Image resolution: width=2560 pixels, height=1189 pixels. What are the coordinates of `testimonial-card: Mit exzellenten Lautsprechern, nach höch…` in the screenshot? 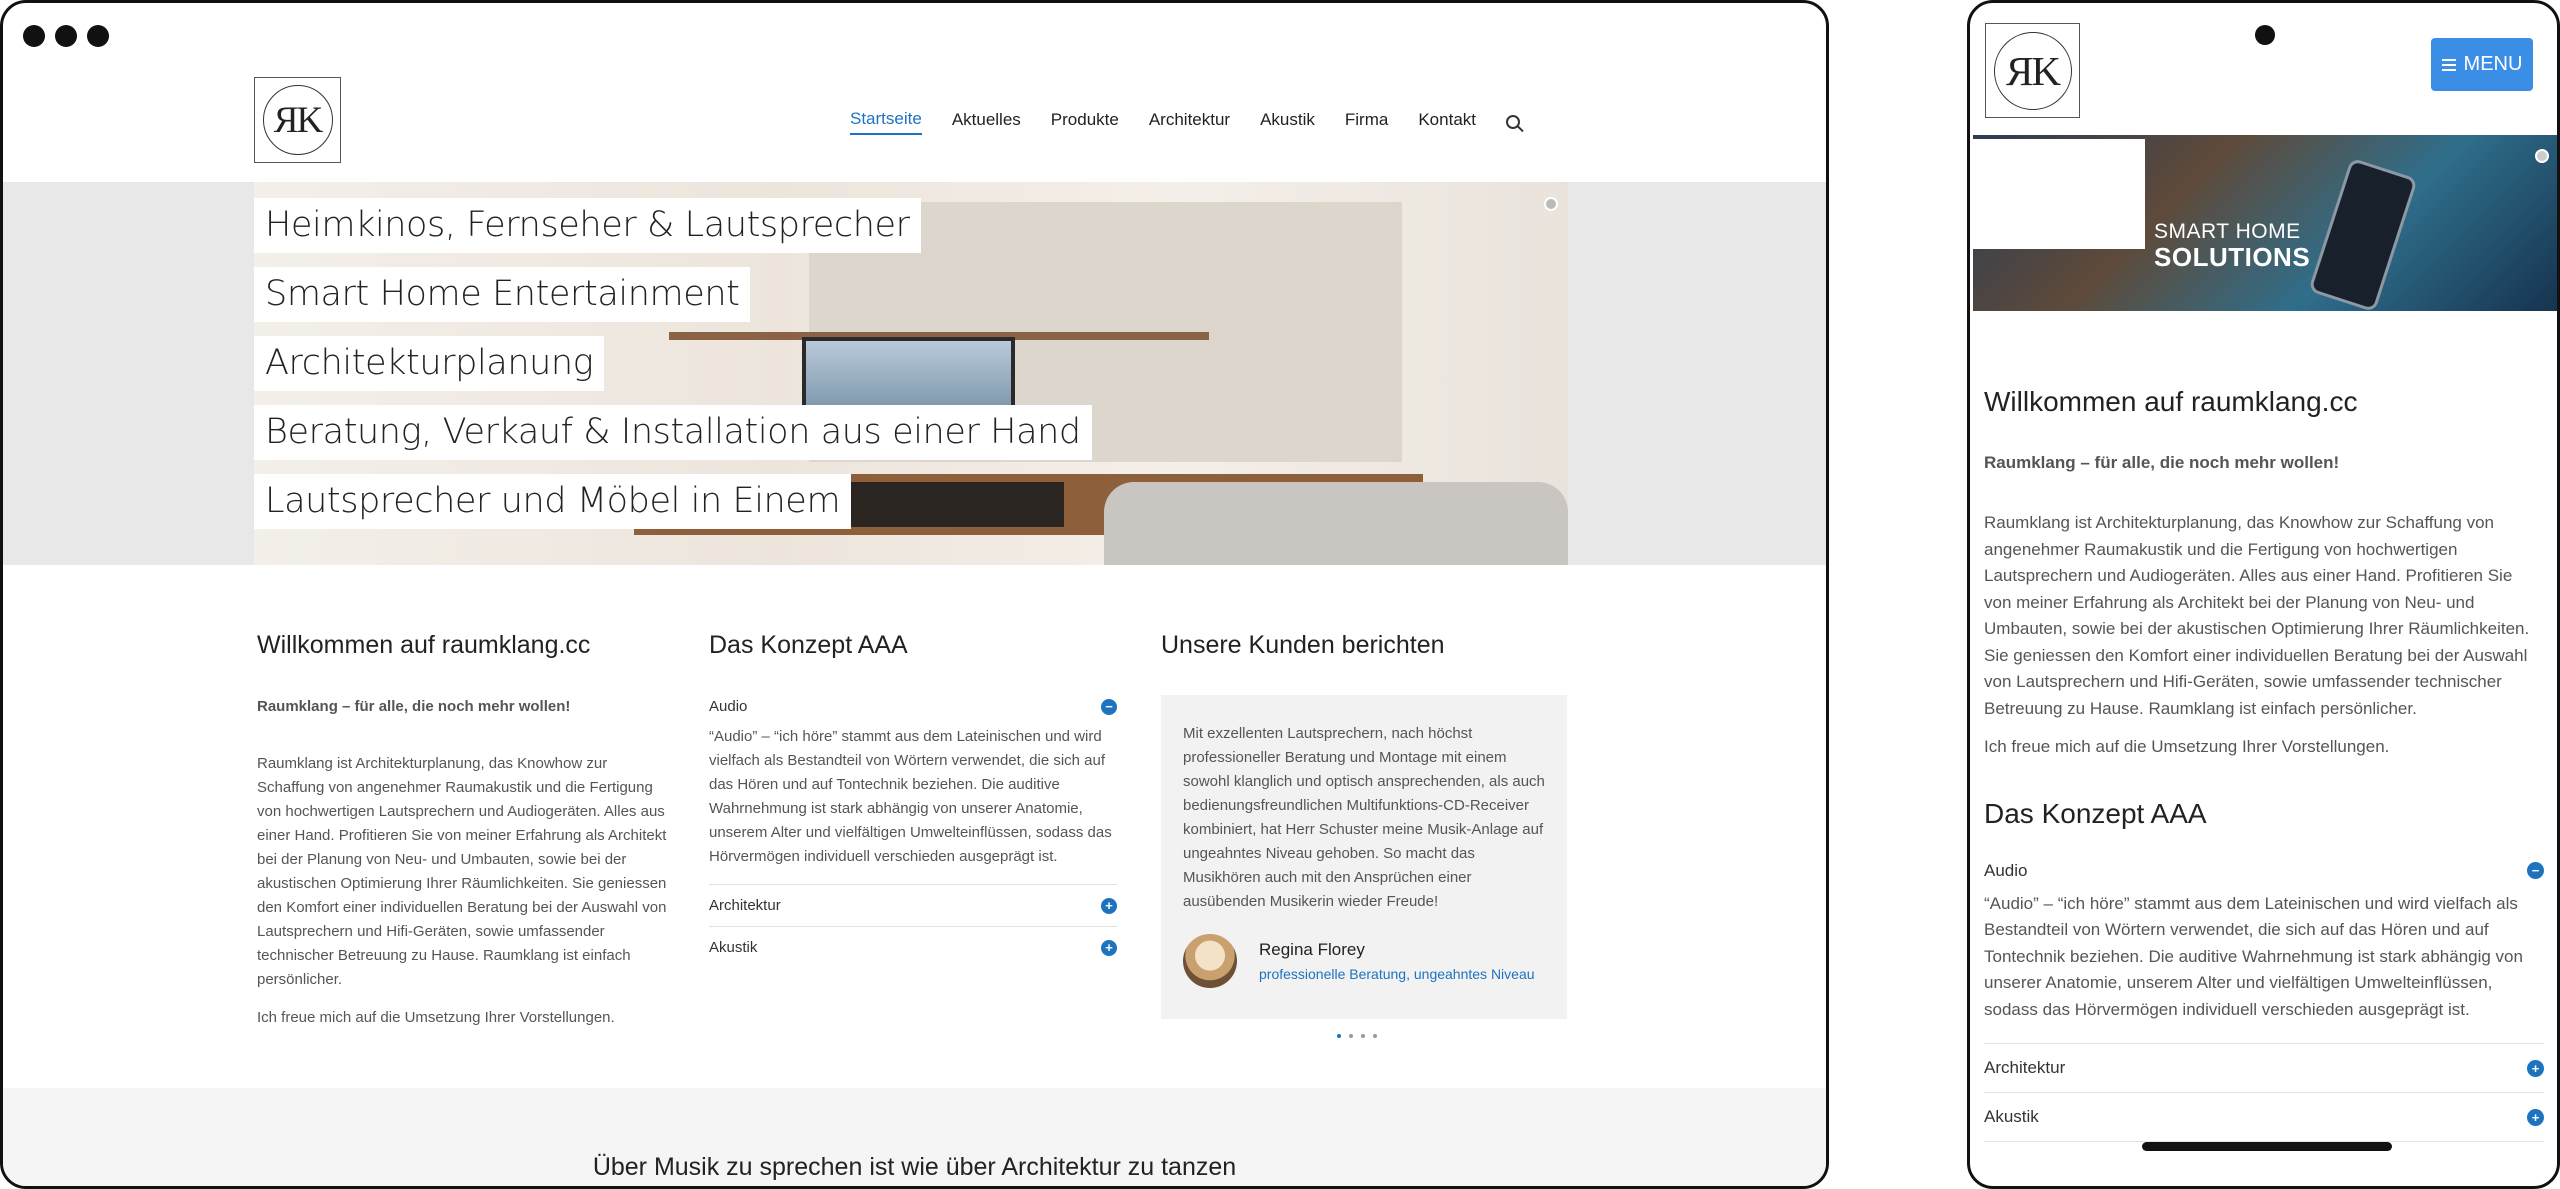 It's located at (1364, 857).